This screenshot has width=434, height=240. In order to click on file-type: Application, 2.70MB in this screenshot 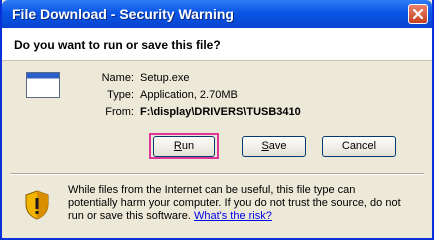, I will do `click(189, 95)`.